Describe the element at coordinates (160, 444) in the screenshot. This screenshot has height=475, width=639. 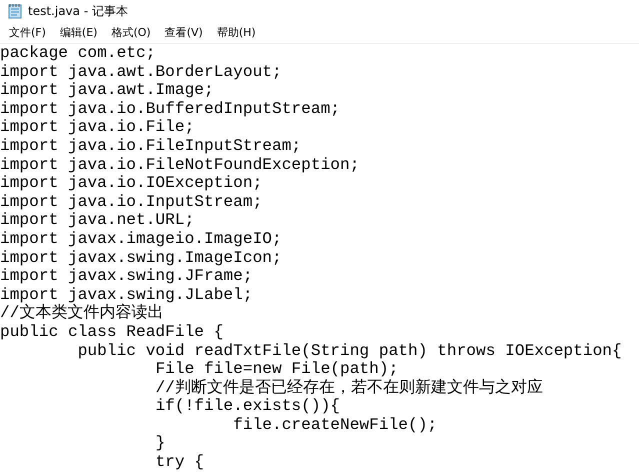
I see `code-line: }` at that location.